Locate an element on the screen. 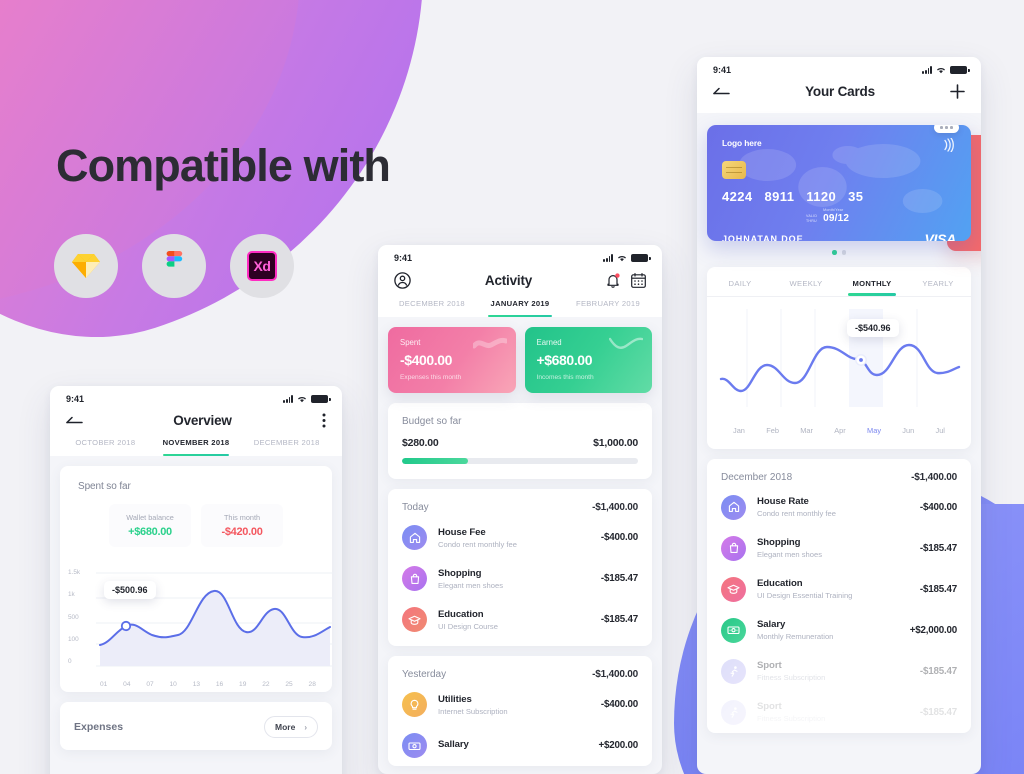 The width and height of the screenshot is (1024, 774). calendar-icon is located at coordinates (638, 280).